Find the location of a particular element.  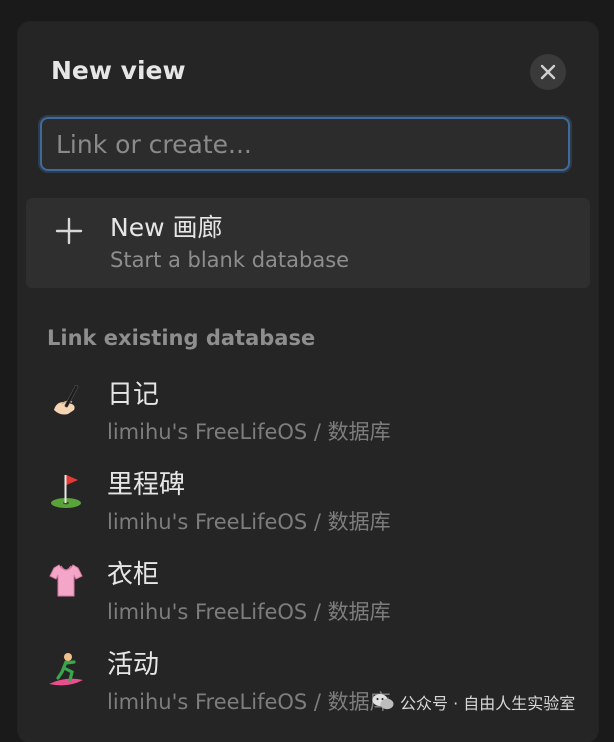

search-field is located at coordinates (305, 144).